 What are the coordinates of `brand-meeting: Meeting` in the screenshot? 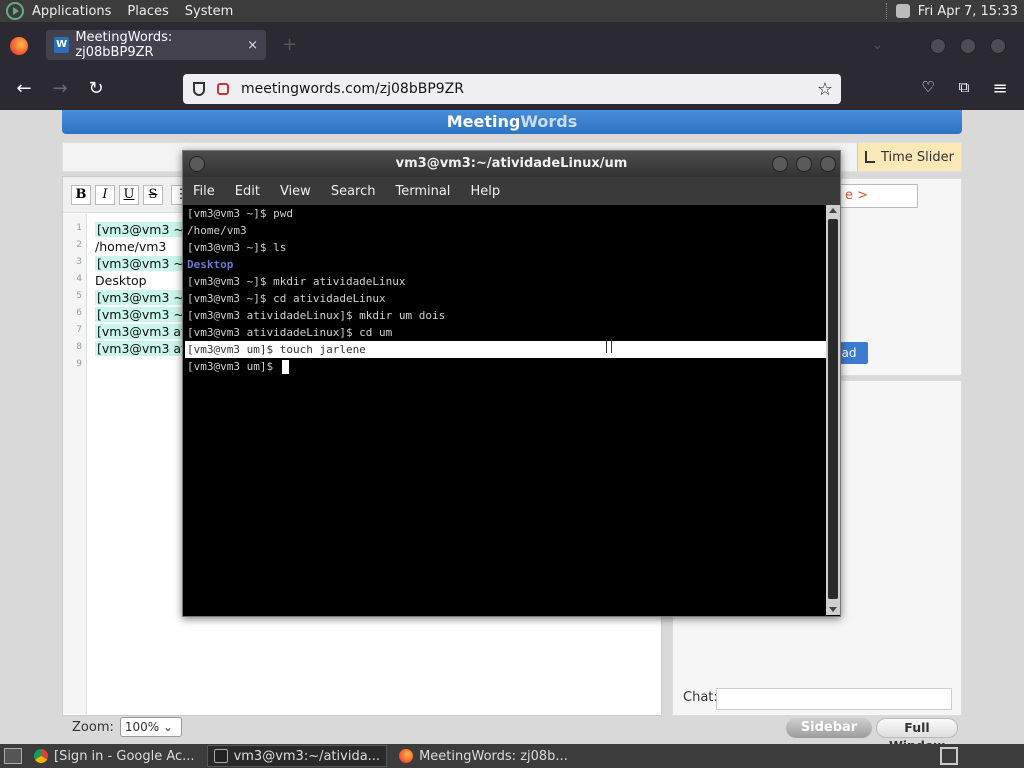 It's located at (483, 121).